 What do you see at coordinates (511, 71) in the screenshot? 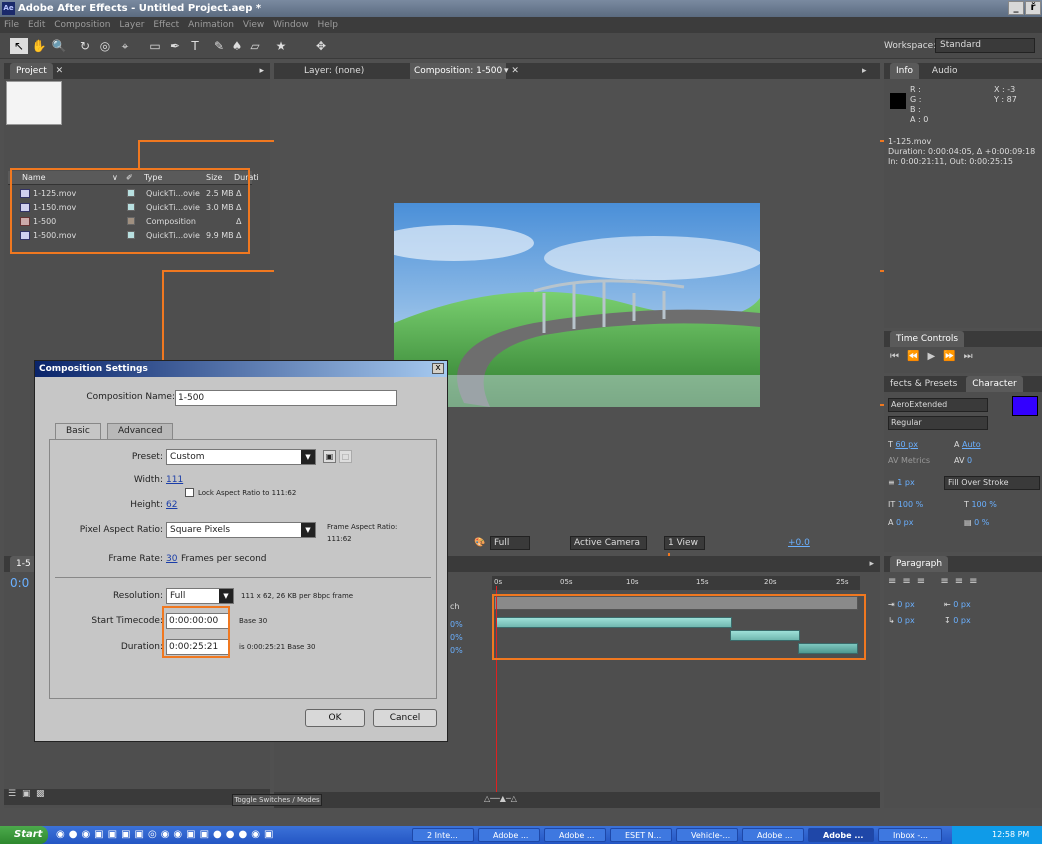
I see `close-icon: ▾ ✕` at bounding box center [511, 71].